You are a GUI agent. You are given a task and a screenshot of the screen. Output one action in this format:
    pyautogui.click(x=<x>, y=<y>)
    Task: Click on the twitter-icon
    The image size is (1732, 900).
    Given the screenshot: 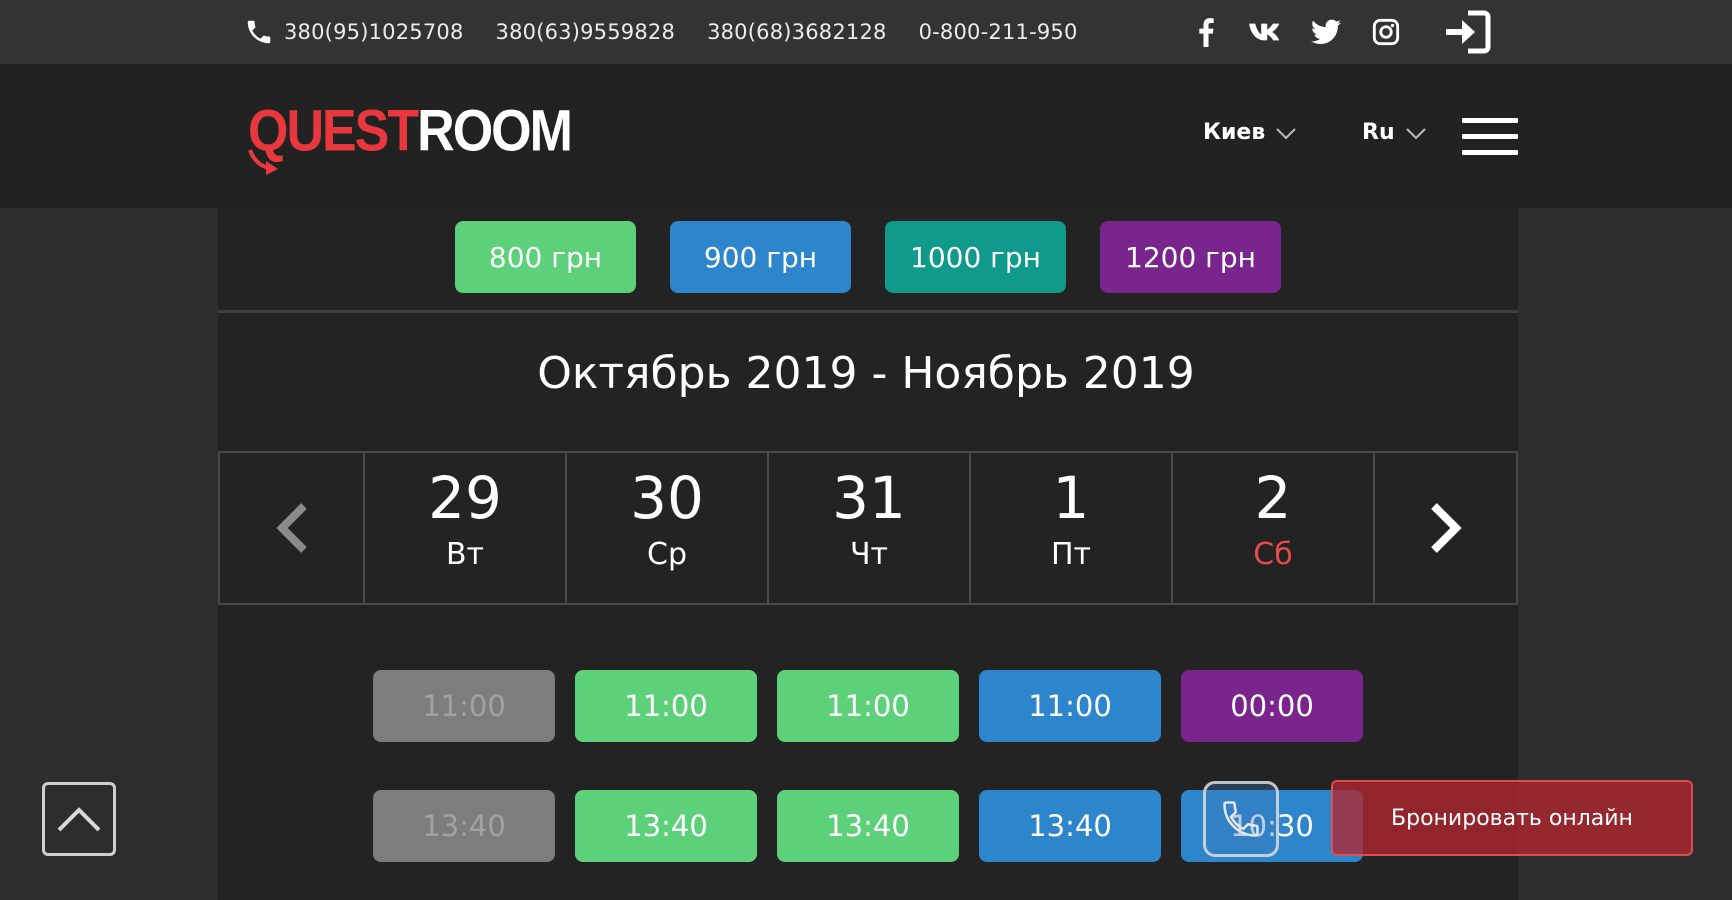 What is the action you would take?
    pyautogui.click(x=1326, y=32)
    